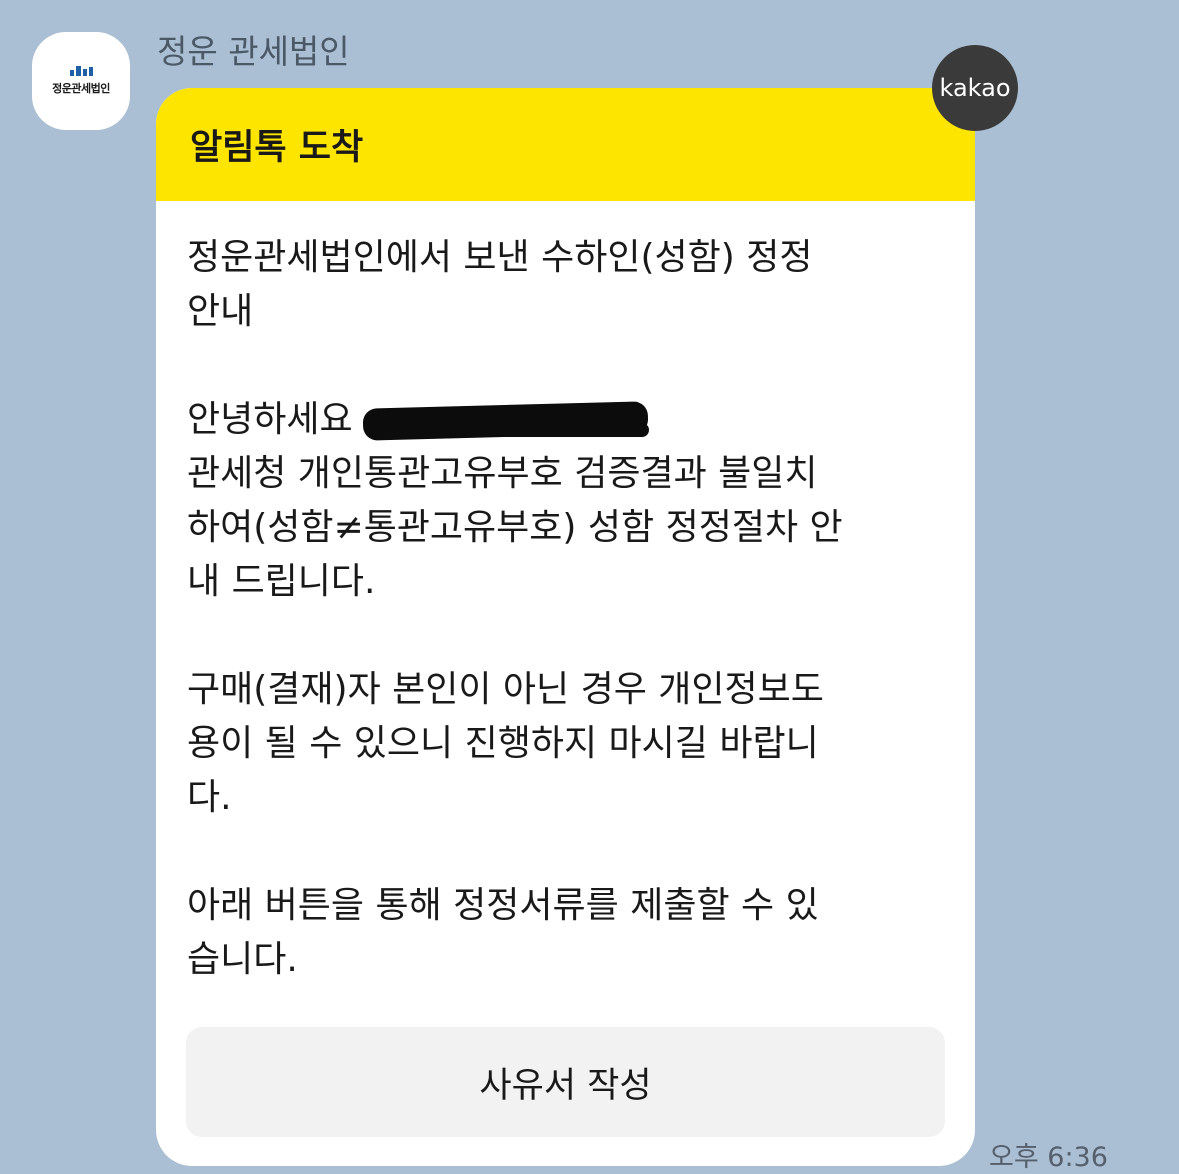 The width and height of the screenshot is (1179, 1174). What do you see at coordinates (209, 797) in the screenshot?
I see `message-line: 다.` at bounding box center [209, 797].